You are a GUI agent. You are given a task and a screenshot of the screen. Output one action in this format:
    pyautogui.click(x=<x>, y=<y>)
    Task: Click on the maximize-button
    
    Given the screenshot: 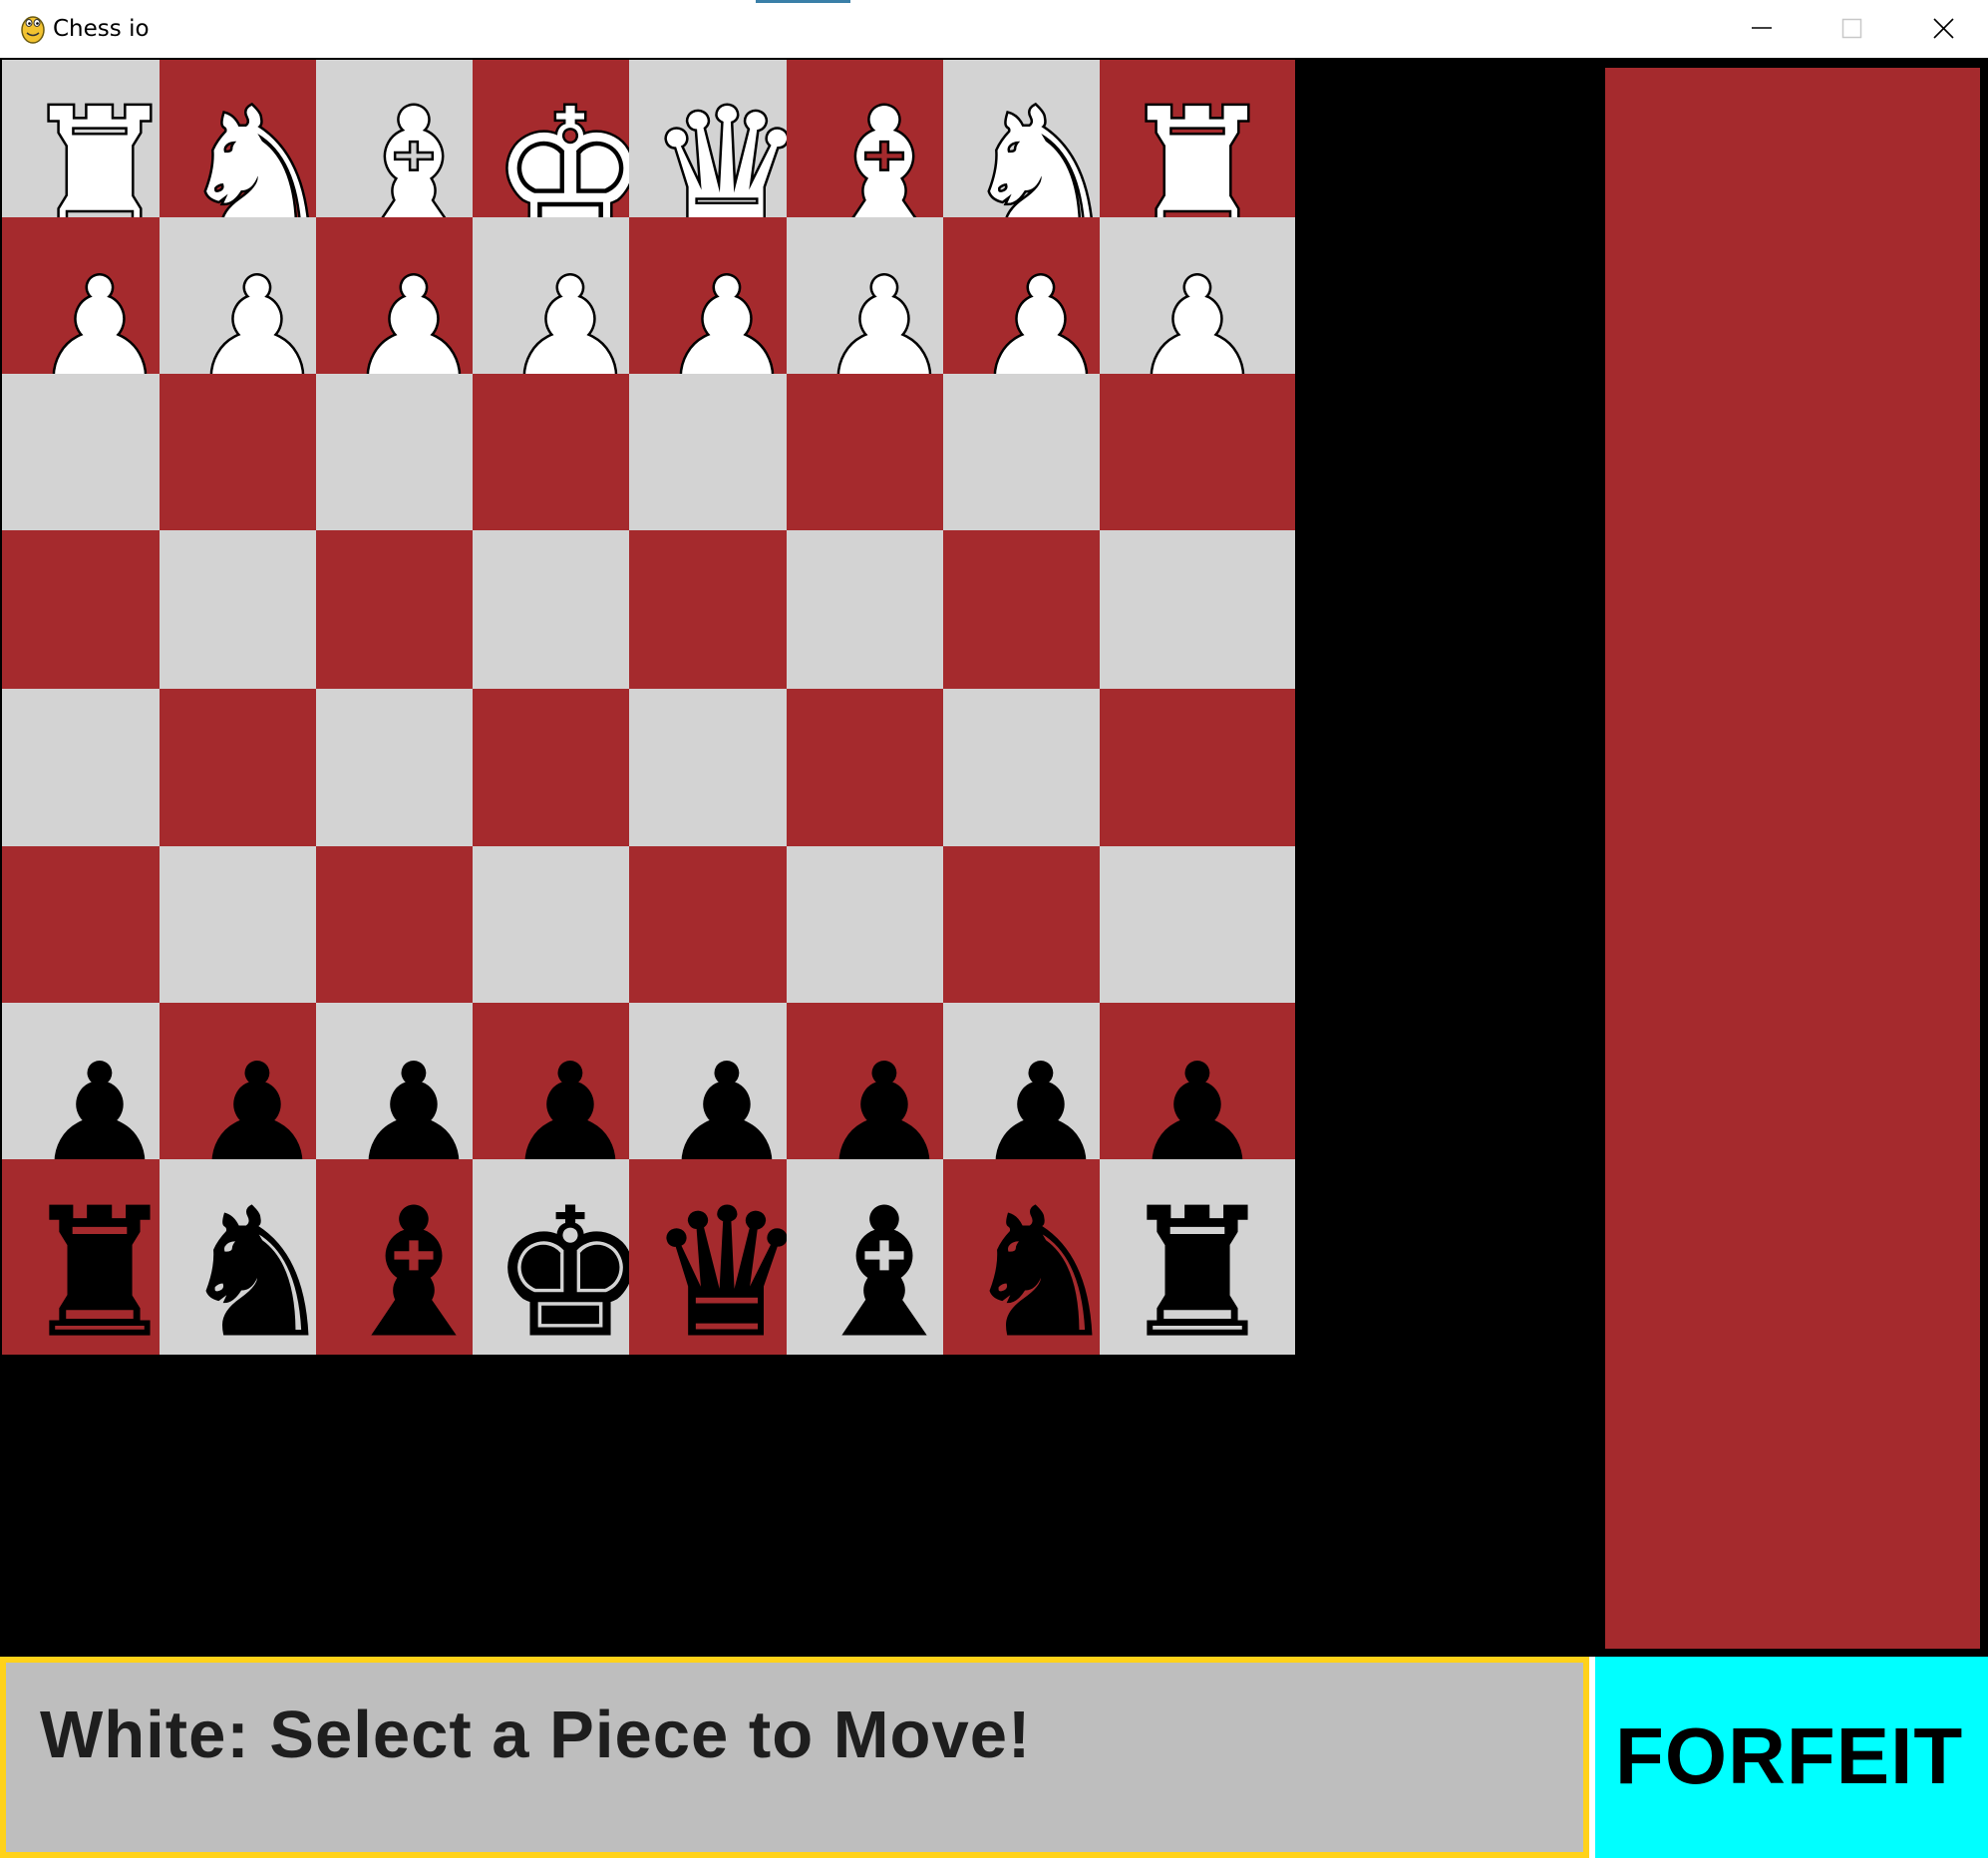 What is the action you would take?
    pyautogui.click(x=1851, y=29)
    